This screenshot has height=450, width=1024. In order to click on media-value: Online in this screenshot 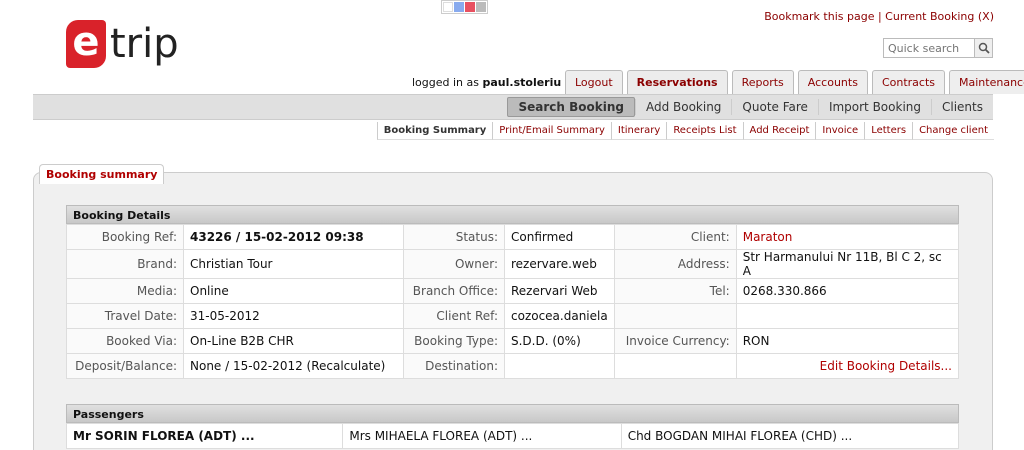, I will do `click(293, 291)`.